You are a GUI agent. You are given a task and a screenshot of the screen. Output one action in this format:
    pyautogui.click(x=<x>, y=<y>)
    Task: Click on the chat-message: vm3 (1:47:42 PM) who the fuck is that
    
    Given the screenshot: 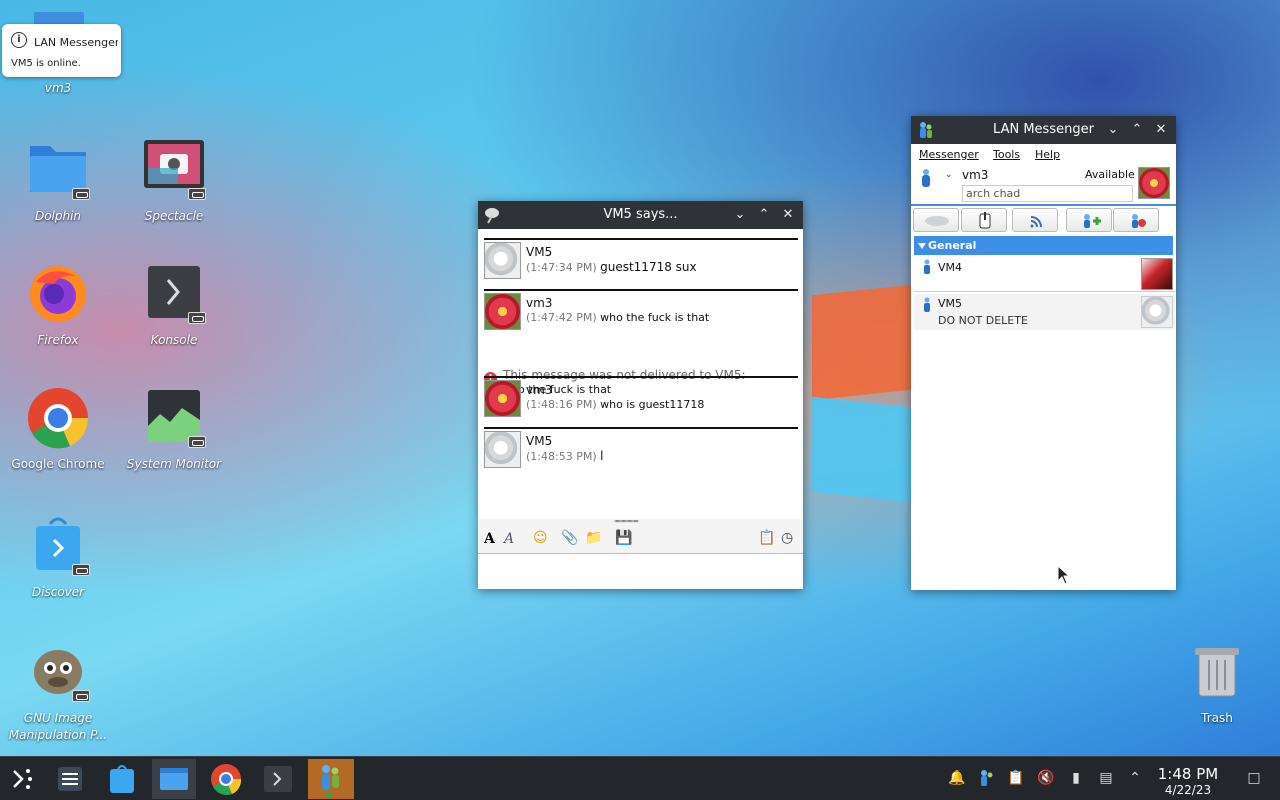 What is the action you would take?
    pyautogui.click(x=641, y=309)
    